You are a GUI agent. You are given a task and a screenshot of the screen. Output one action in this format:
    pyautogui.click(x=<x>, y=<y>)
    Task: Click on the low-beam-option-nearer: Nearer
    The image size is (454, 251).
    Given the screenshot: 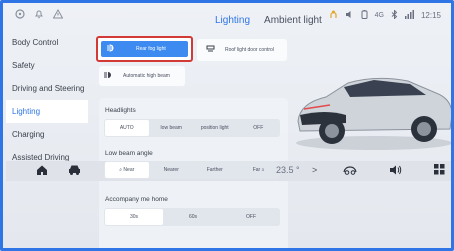 What is the action you would take?
    pyautogui.click(x=172, y=170)
    